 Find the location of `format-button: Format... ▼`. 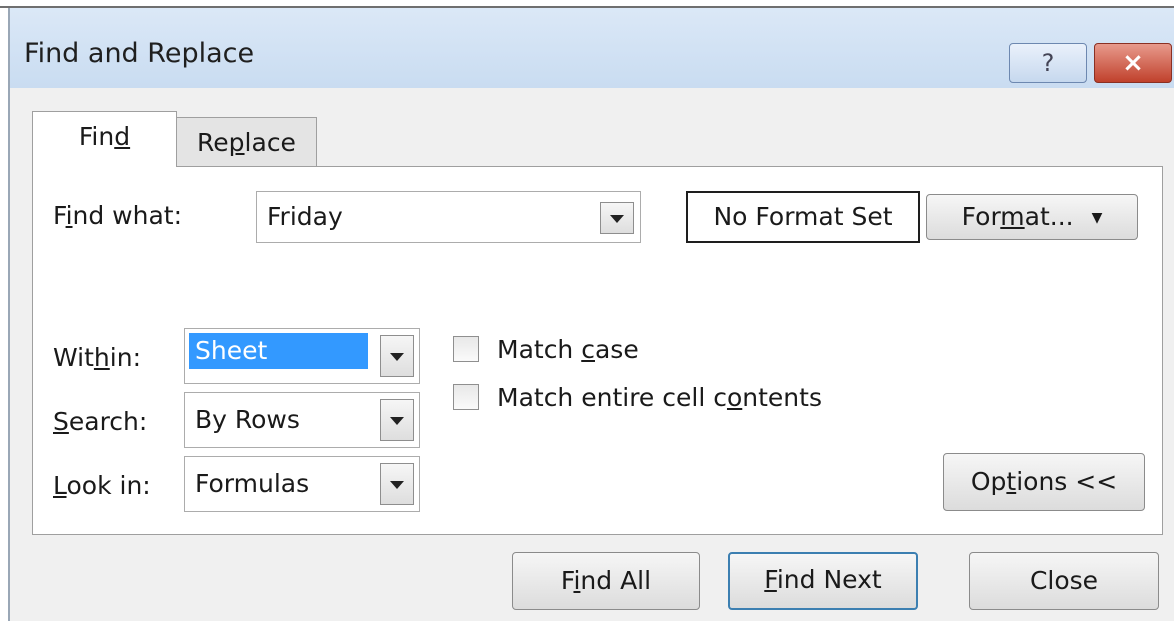

format-button: Format... ▼ is located at coordinates (1032, 217).